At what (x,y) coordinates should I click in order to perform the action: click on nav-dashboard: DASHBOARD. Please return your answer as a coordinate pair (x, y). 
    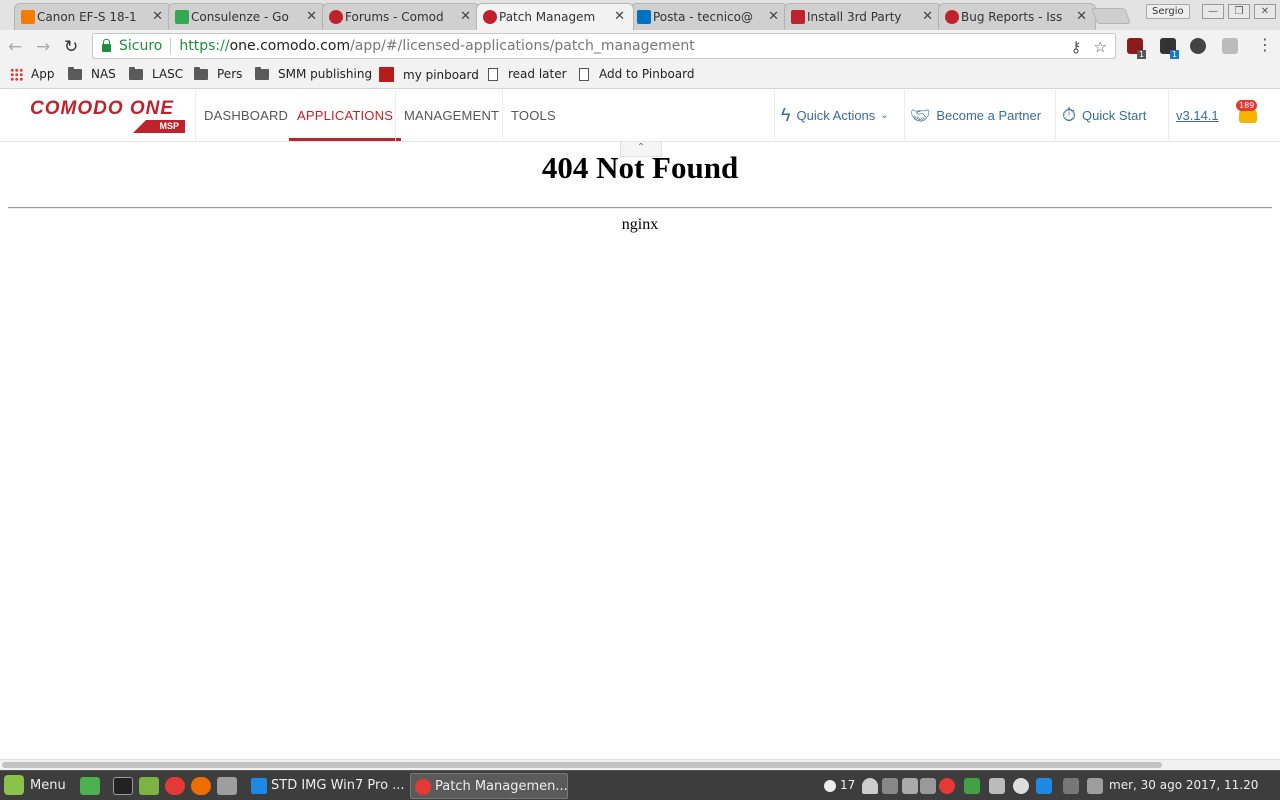
    Looking at the image, I should click on (246, 115).